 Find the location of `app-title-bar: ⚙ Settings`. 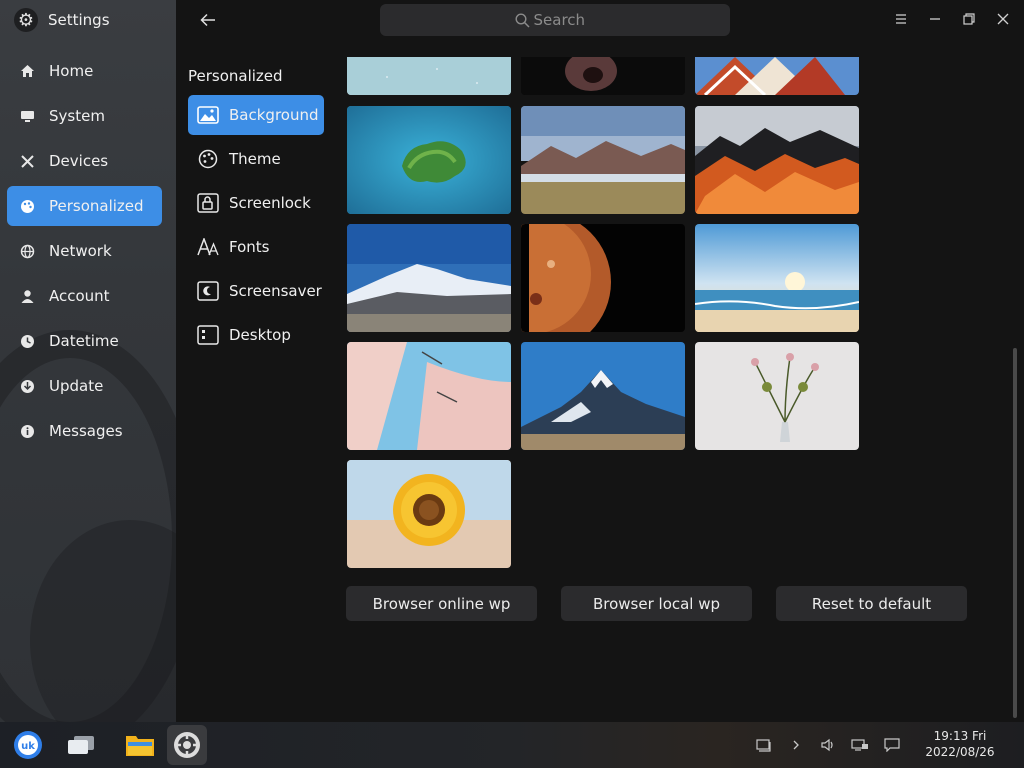

app-title-bar: ⚙ Settings is located at coordinates (62, 20).